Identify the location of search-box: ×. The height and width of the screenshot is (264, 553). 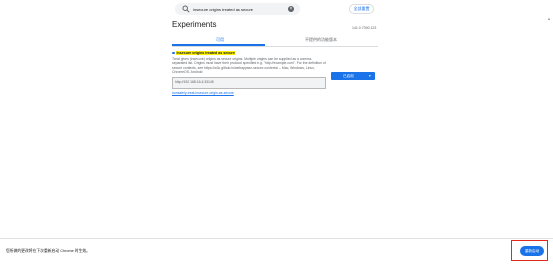
(237, 9).